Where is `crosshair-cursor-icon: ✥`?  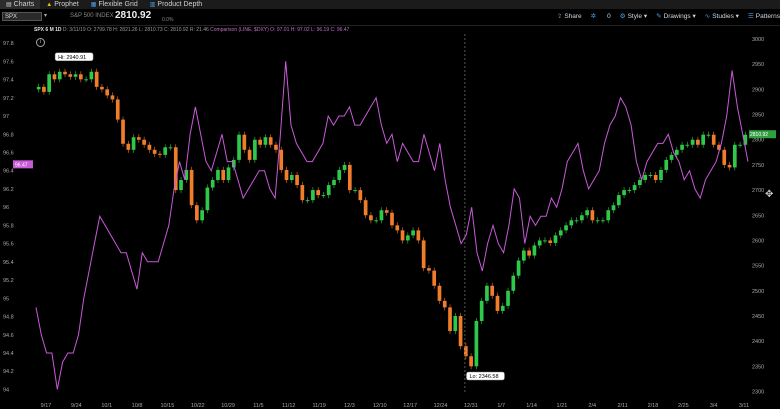 crosshair-cursor-icon: ✥ is located at coordinates (769, 194).